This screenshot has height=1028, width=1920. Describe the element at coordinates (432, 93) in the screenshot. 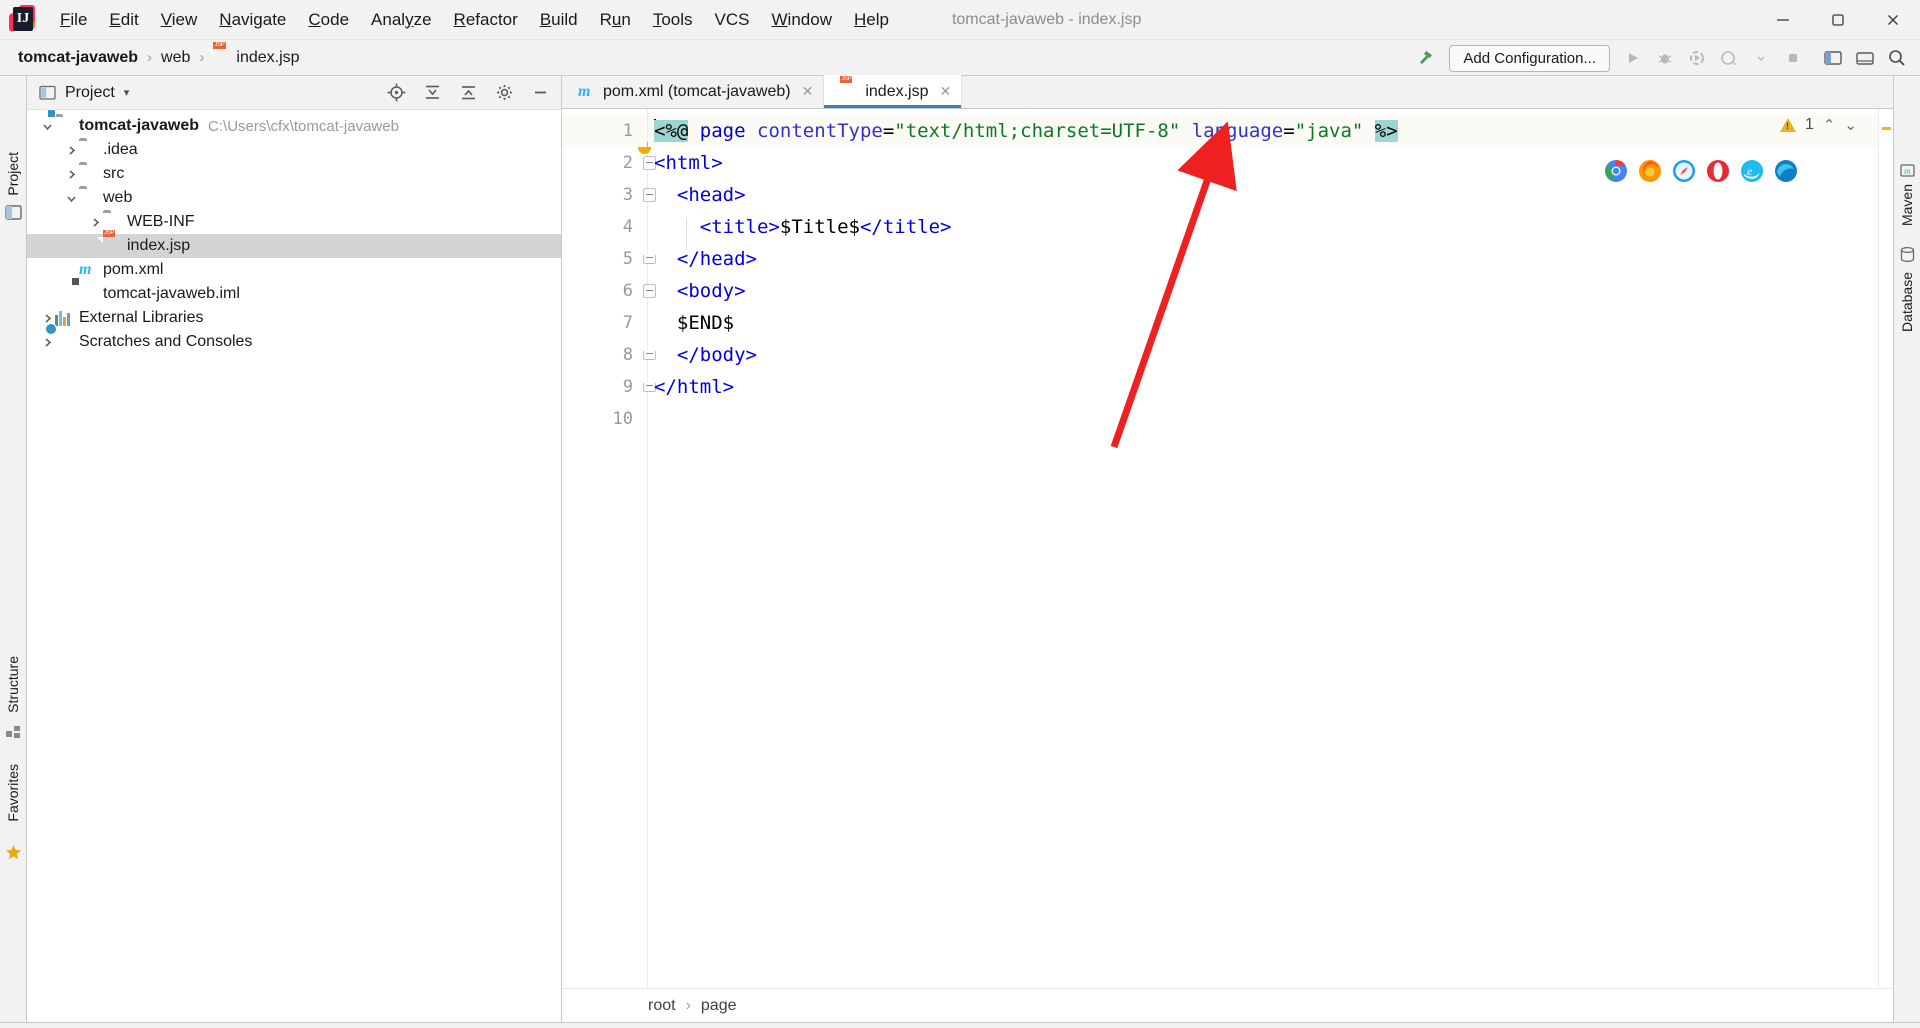

I see `collapse-all-icon` at that location.